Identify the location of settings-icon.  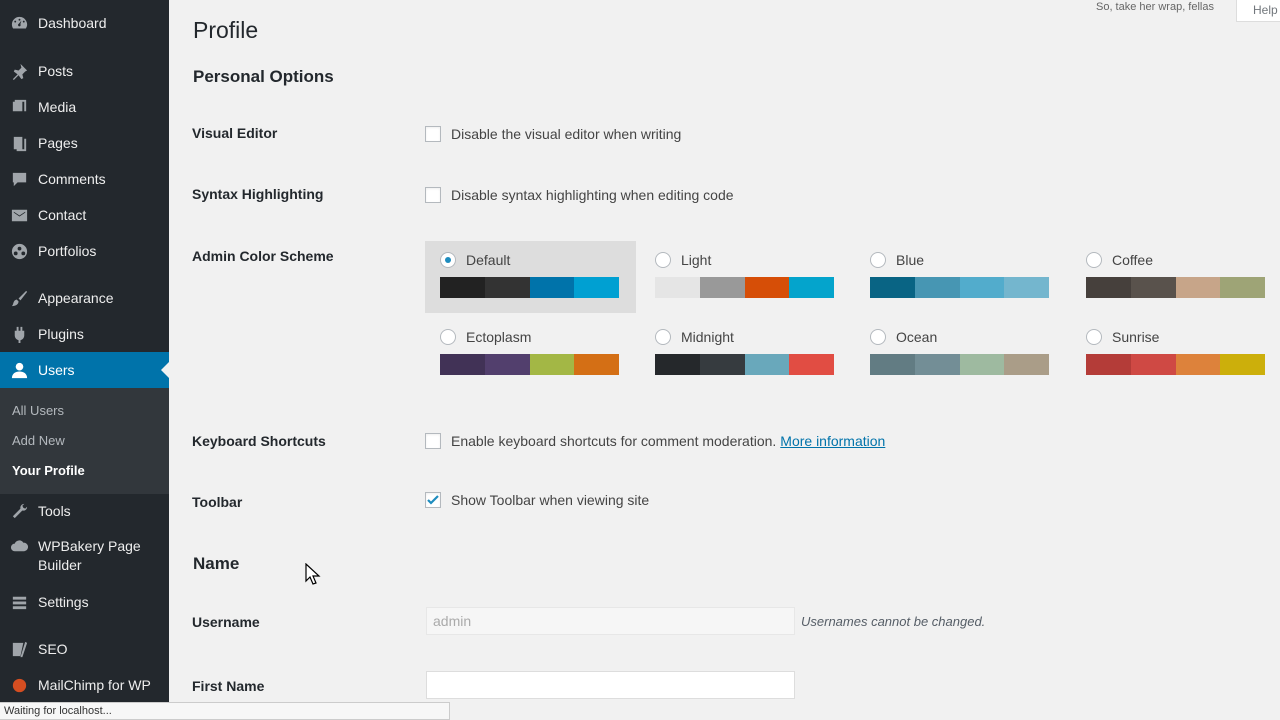
(19, 602).